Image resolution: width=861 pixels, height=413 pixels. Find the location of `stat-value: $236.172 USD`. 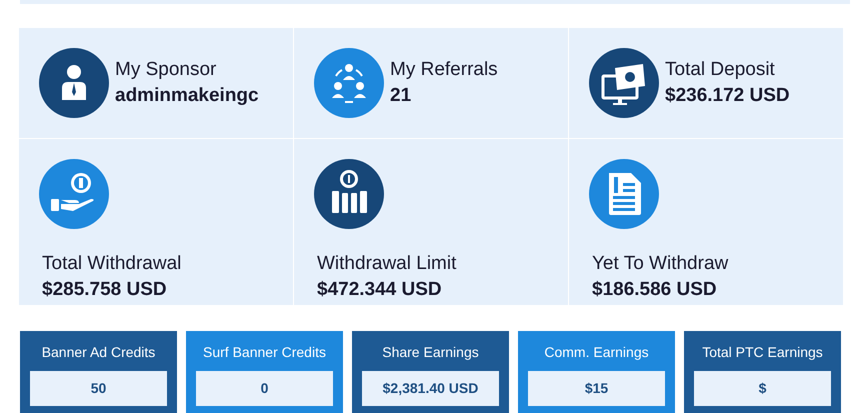

stat-value: $236.172 USD is located at coordinates (727, 96).